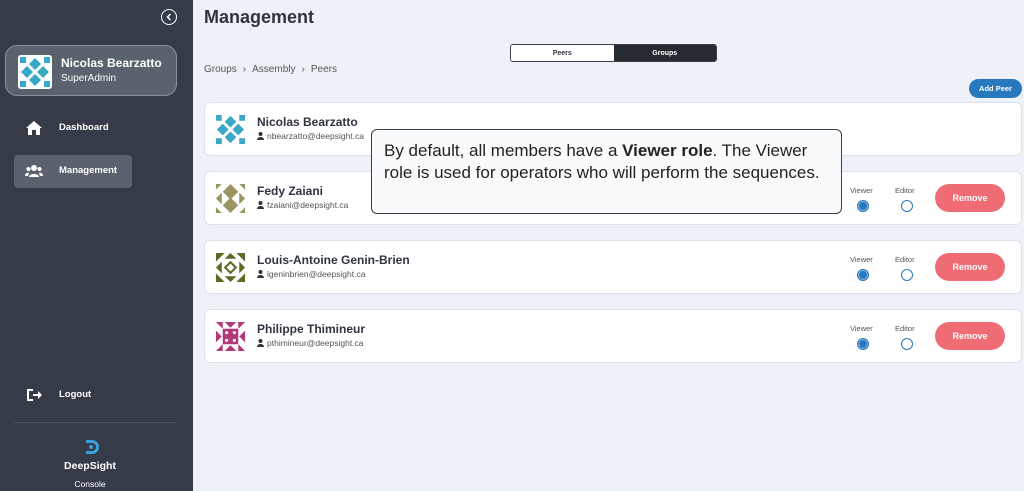  Describe the element at coordinates (259, 17) in the screenshot. I see `page-title: Management` at that location.